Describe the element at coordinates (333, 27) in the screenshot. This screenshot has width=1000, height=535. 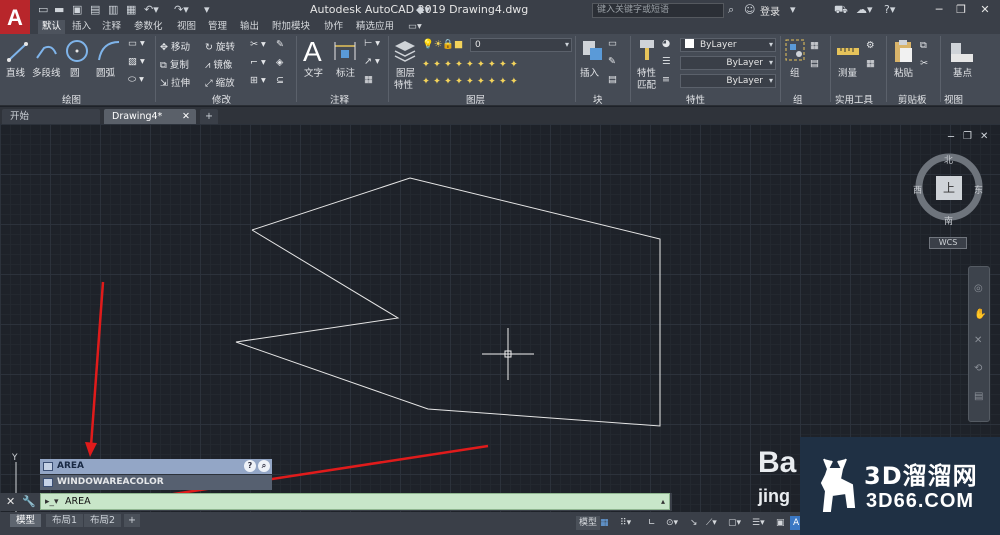
I see `tab-collaborate: 协作` at that location.